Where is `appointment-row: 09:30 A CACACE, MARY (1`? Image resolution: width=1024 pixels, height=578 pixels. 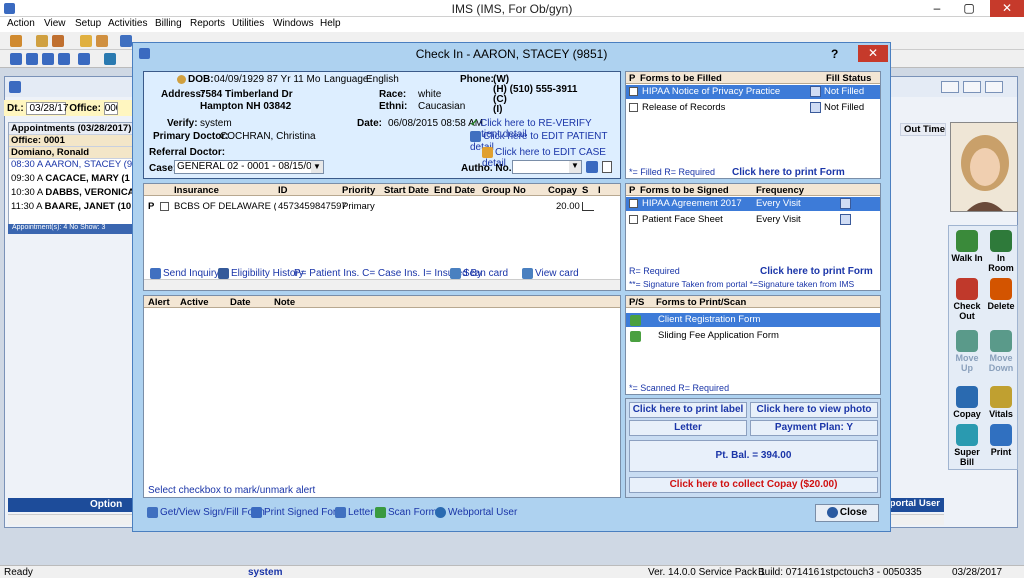
appointment-row: 09:30 A CACACE, MARY (1 is located at coordinates (71, 180).